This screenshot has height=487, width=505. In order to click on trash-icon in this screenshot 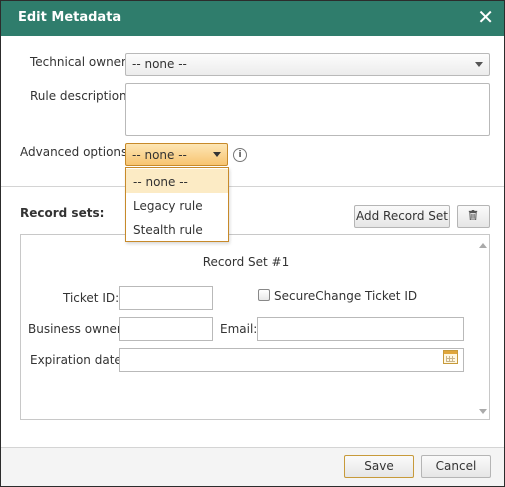, I will do `click(473, 215)`.